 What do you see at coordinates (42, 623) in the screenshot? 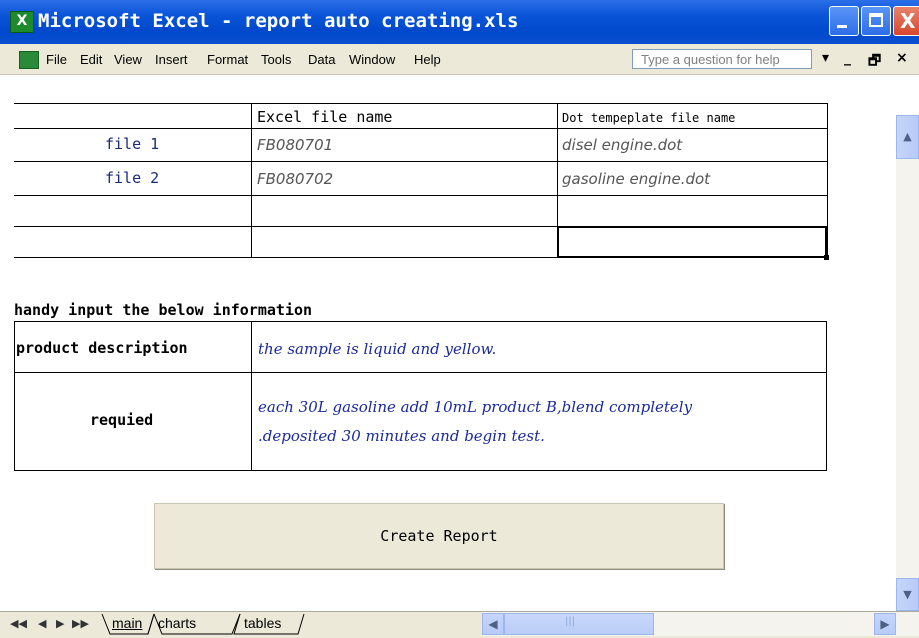
I see `prev-sheet-icon: ◀` at bounding box center [42, 623].